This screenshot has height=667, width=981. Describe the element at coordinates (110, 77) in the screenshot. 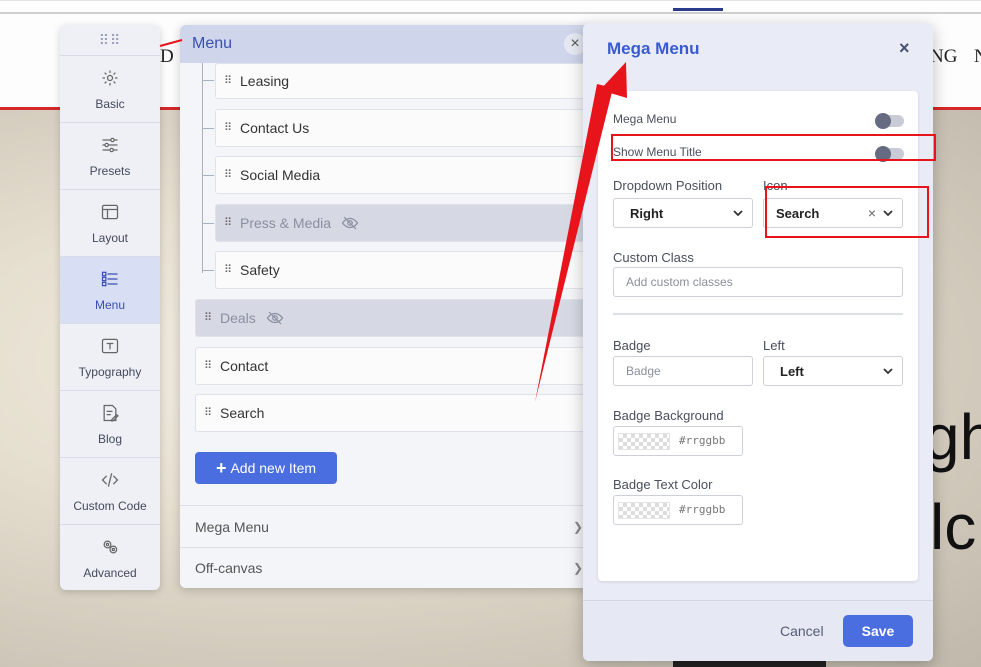

I see `gear-icon` at that location.